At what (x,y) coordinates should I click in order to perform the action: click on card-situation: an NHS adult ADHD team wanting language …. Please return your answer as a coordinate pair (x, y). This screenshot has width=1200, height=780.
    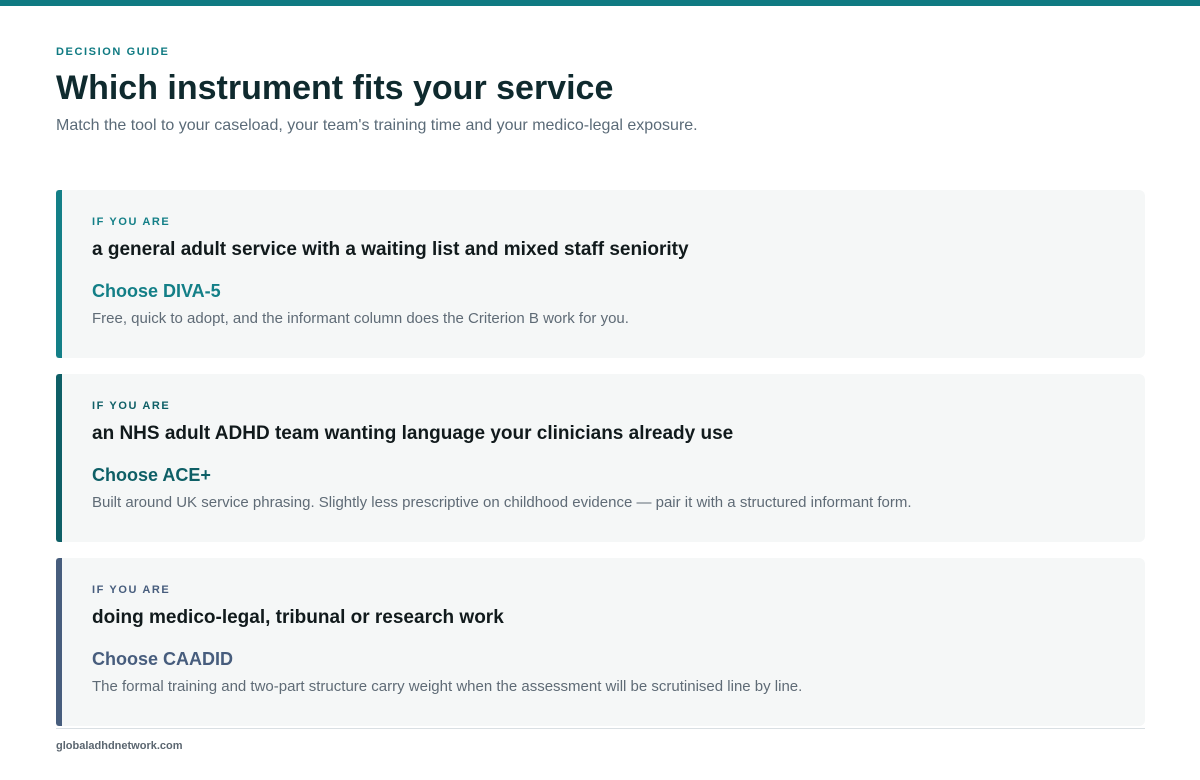
    Looking at the image, I should click on (413, 433).